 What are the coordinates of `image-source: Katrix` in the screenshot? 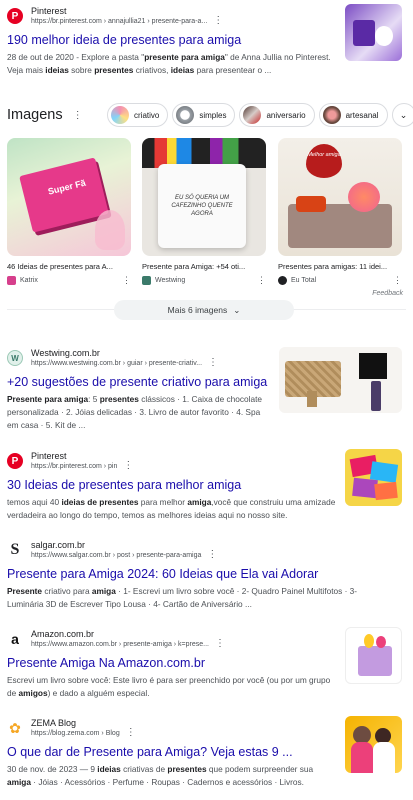 It's located at (29, 280).